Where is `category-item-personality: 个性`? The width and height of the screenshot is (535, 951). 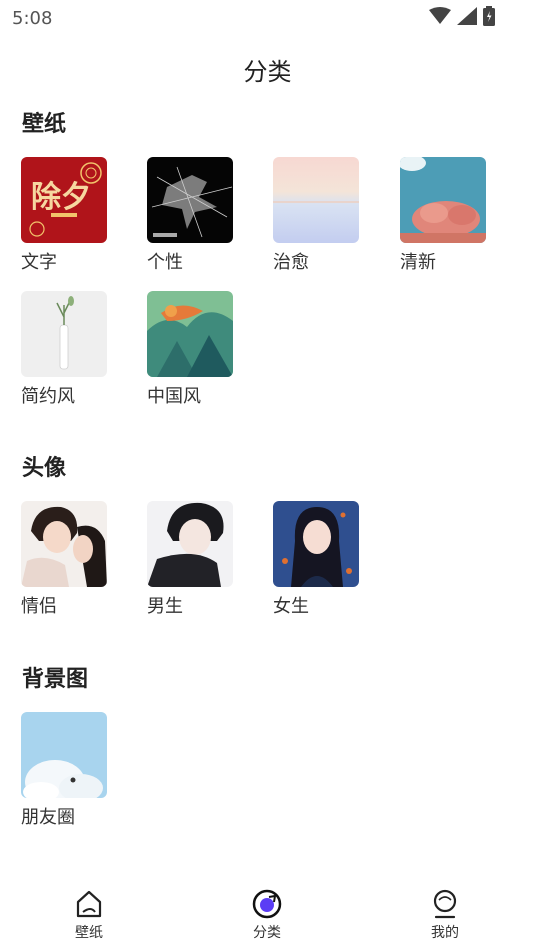 category-item-personality: 个性 is located at coordinates (190, 215).